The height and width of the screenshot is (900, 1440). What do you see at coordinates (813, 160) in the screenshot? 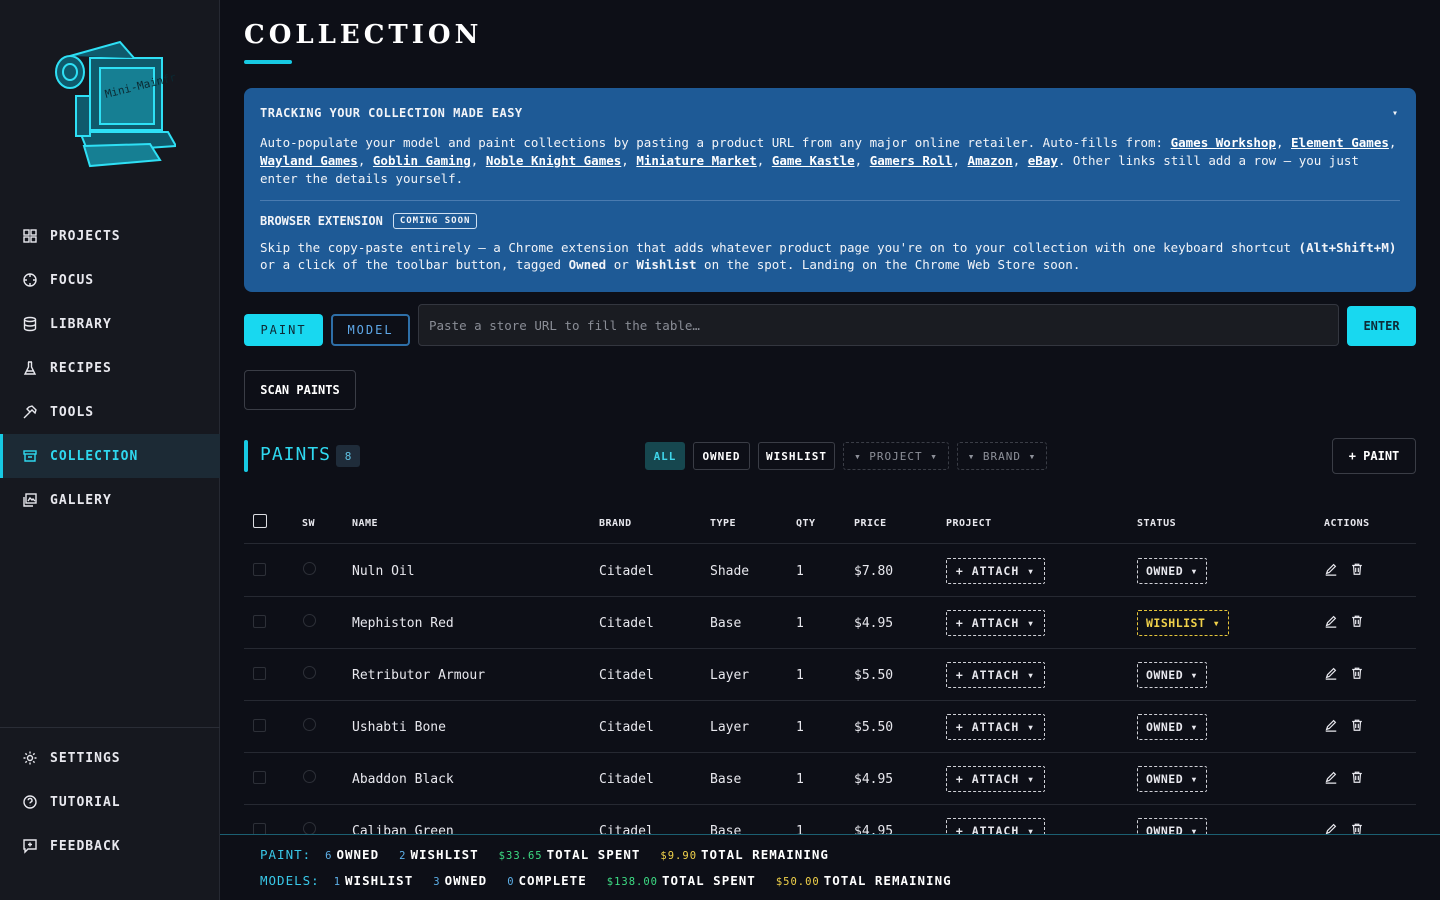
I see `retailer-link: Game Kastle` at bounding box center [813, 160].